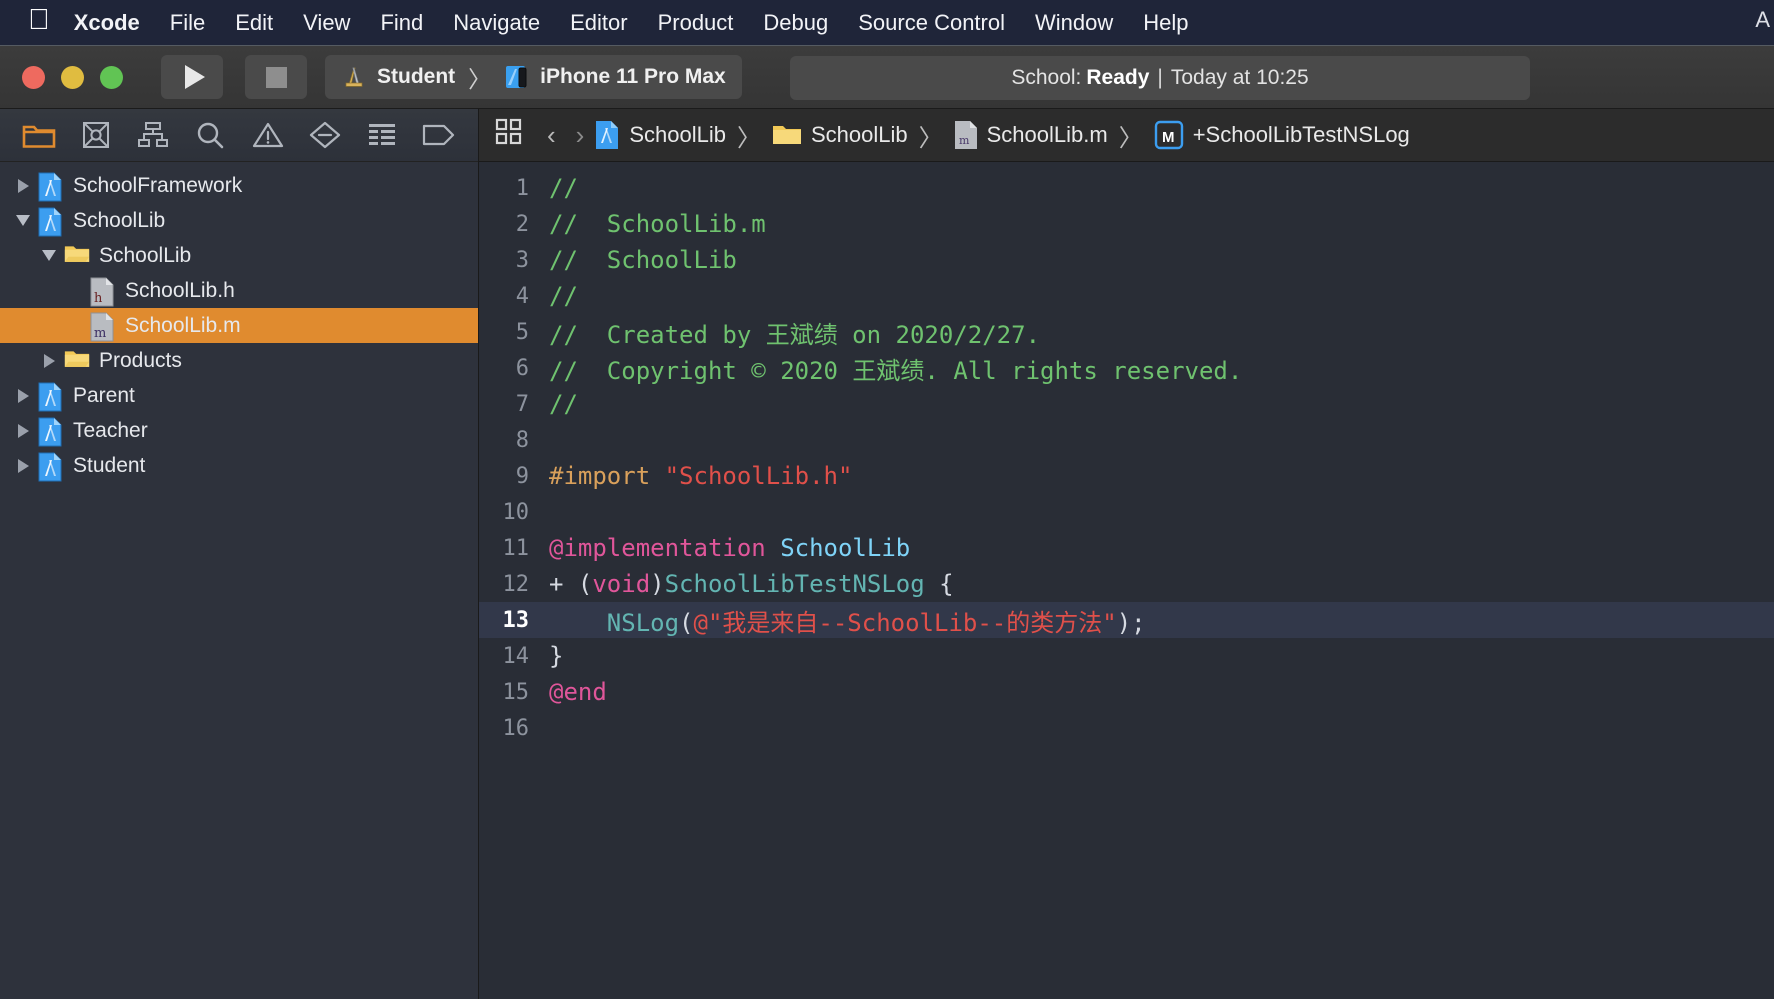  I want to click on code-line: 14}, so click(1126, 656).